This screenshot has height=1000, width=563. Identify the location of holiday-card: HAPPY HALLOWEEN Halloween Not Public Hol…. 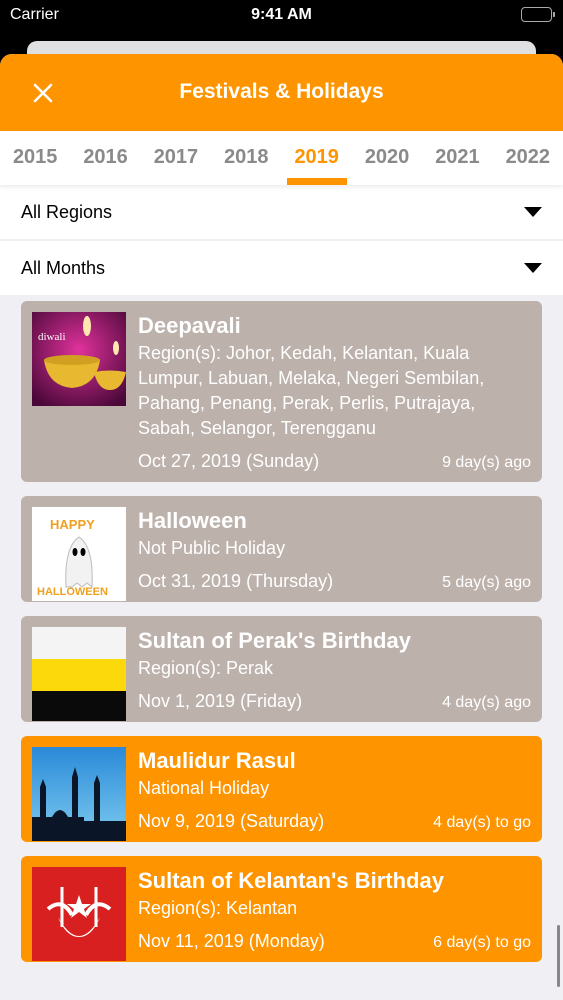
(281, 549).